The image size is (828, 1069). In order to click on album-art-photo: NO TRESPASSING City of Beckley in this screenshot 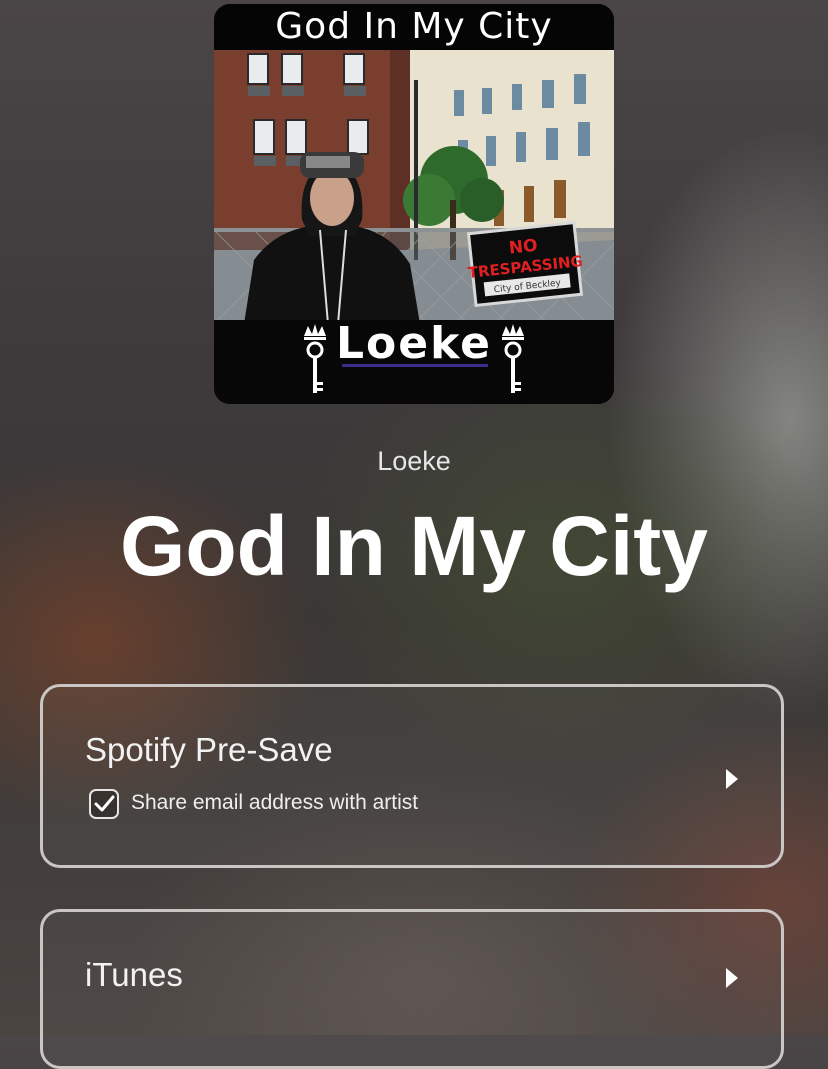, I will do `click(414, 187)`.